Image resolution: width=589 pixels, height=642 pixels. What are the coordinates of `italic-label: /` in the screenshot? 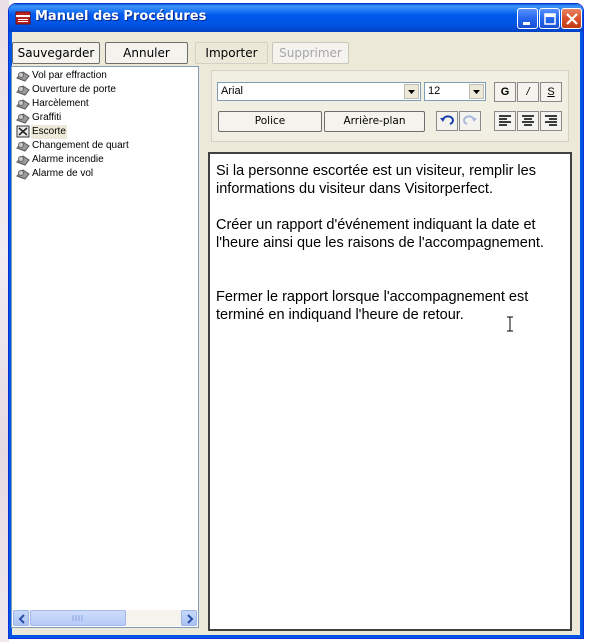 It's located at (528, 92).